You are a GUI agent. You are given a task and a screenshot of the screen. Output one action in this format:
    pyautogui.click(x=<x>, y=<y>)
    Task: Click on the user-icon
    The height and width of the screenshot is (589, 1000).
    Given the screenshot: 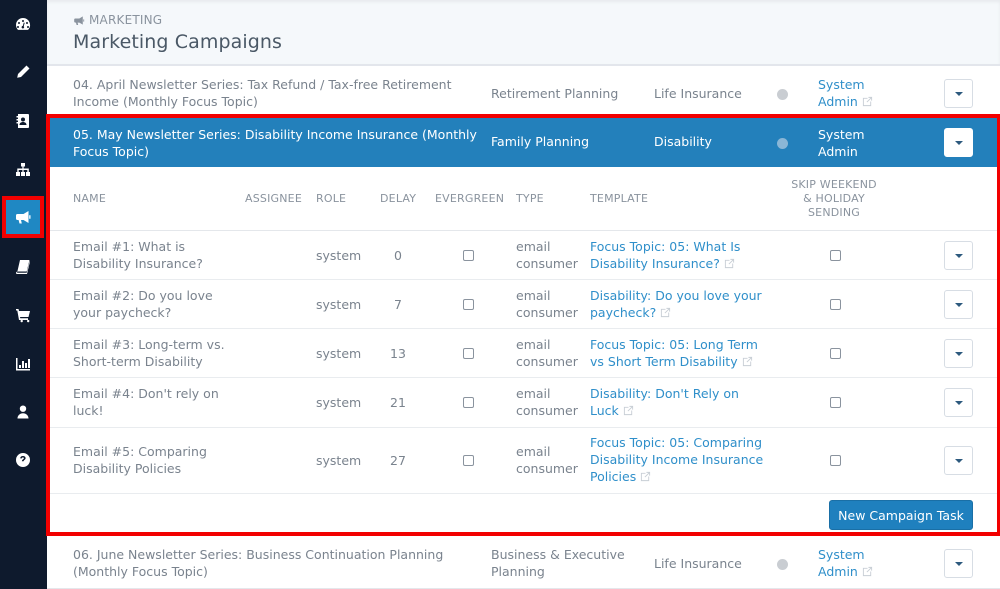 What is the action you would take?
    pyautogui.click(x=23, y=412)
    